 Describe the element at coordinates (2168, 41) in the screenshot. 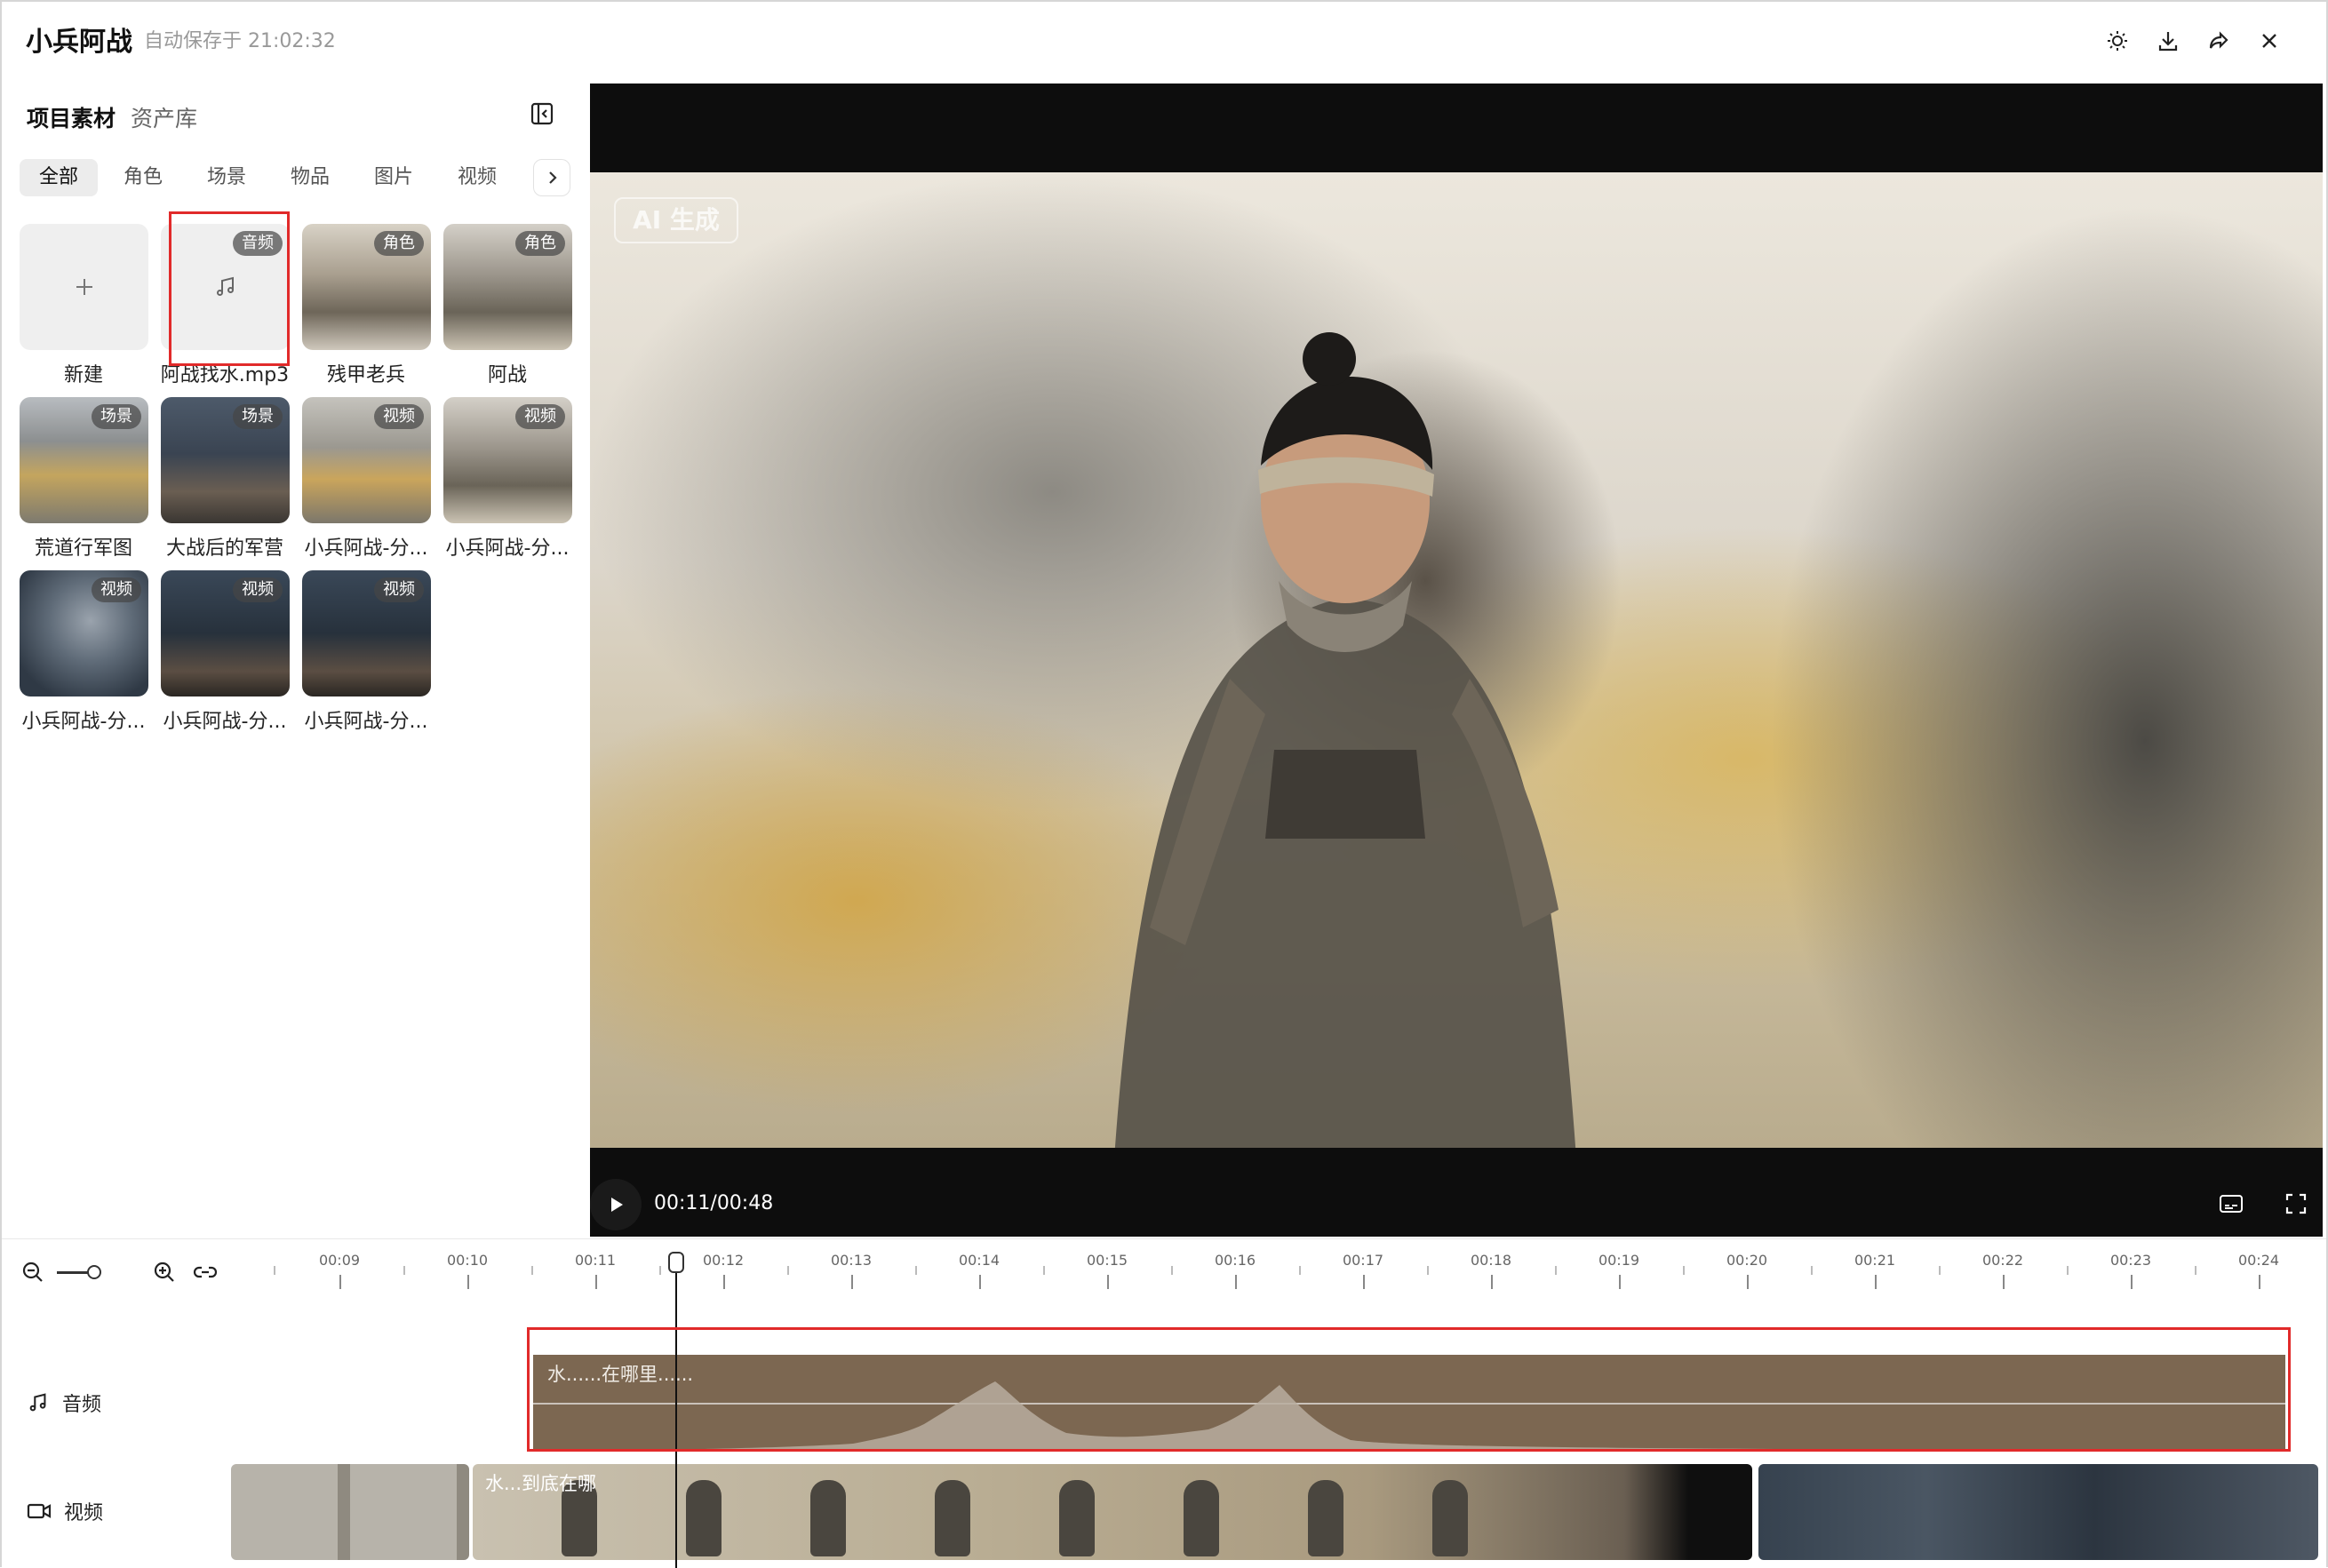

I see `download-icon` at that location.